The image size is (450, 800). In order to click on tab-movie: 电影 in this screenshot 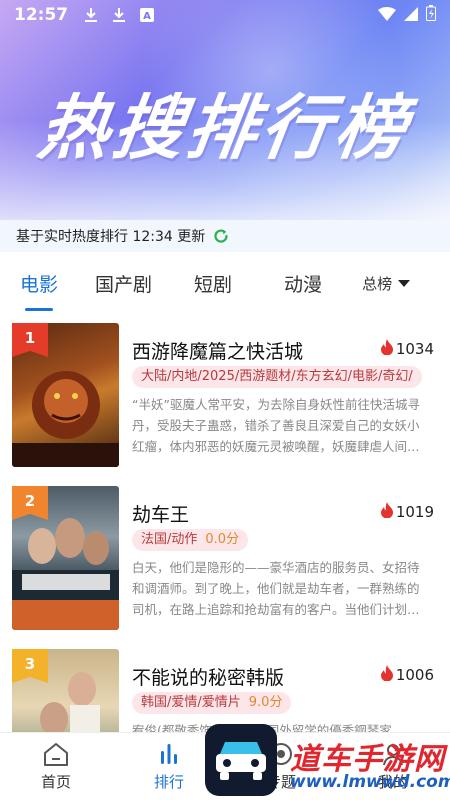, I will do `click(39, 283)`.